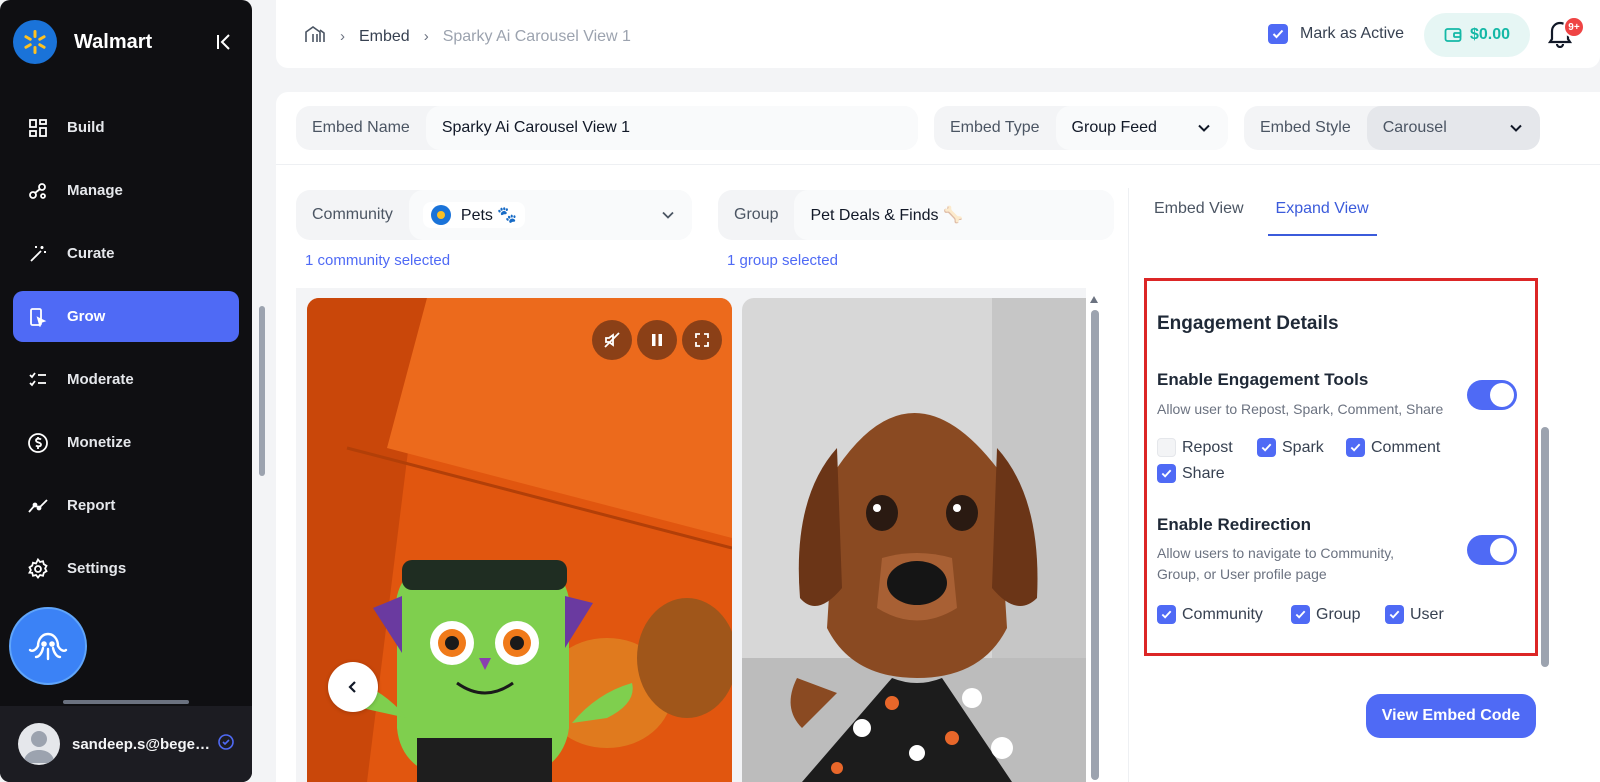 The height and width of the screenshot is (782, 1600). I want to click on group-redirect-checkbox: Group, so click(1325, 614).